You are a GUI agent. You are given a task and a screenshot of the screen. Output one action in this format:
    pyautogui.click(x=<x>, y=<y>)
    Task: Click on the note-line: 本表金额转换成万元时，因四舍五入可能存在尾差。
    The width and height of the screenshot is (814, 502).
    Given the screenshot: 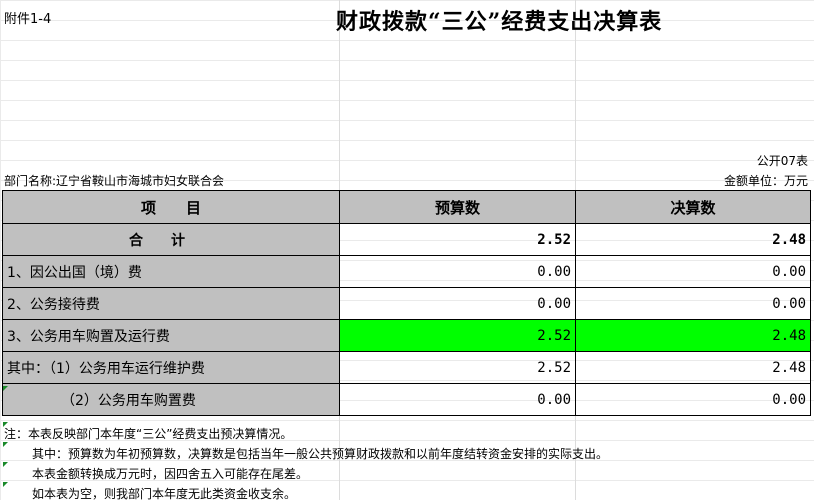 What is the action you would take?
    pyautogui.click(x=170, y=474)
    